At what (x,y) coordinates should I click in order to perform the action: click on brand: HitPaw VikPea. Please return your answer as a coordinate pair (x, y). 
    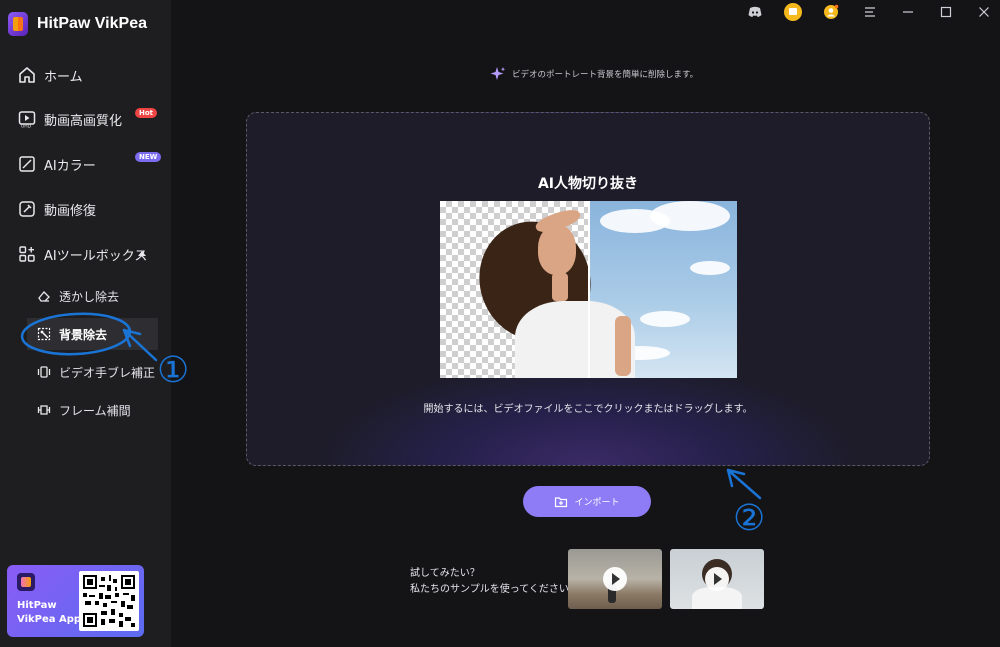
    Looking at the image, I should click on (77, 24).